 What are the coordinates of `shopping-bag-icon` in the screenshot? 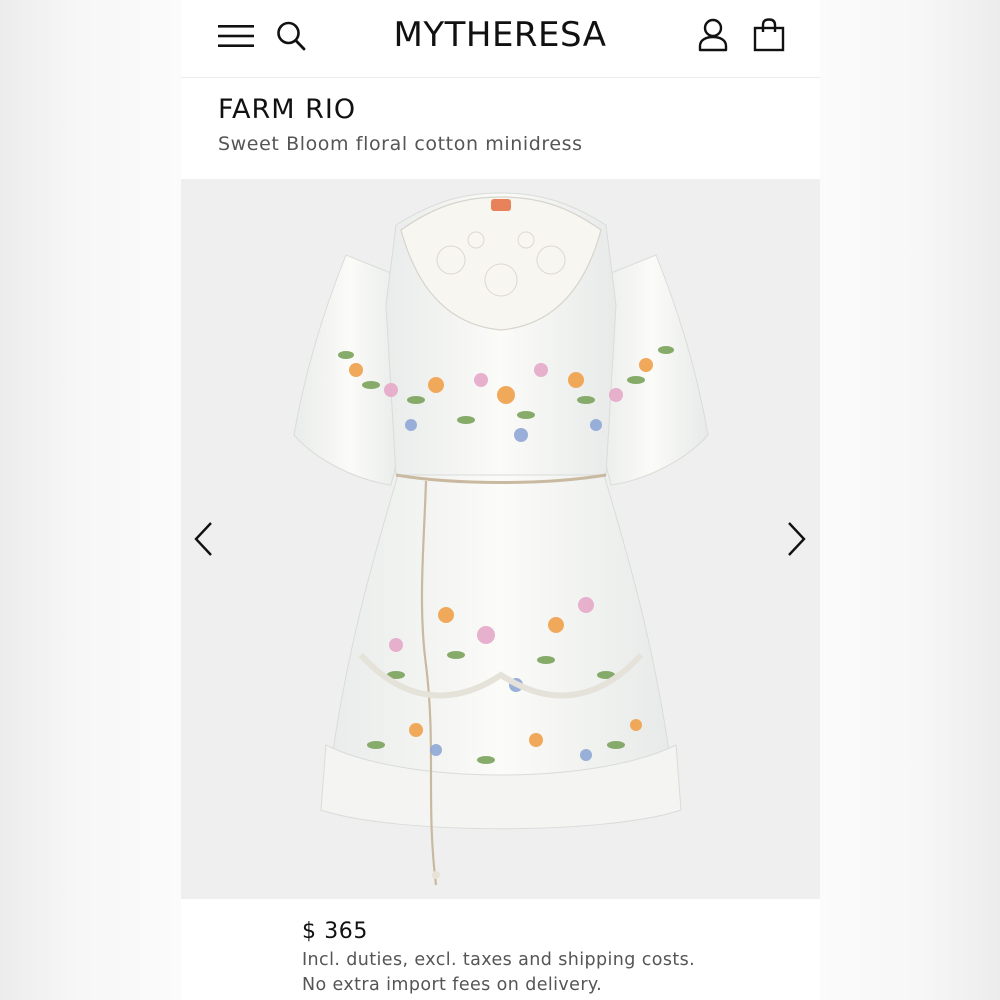 It's located at (769, 35).